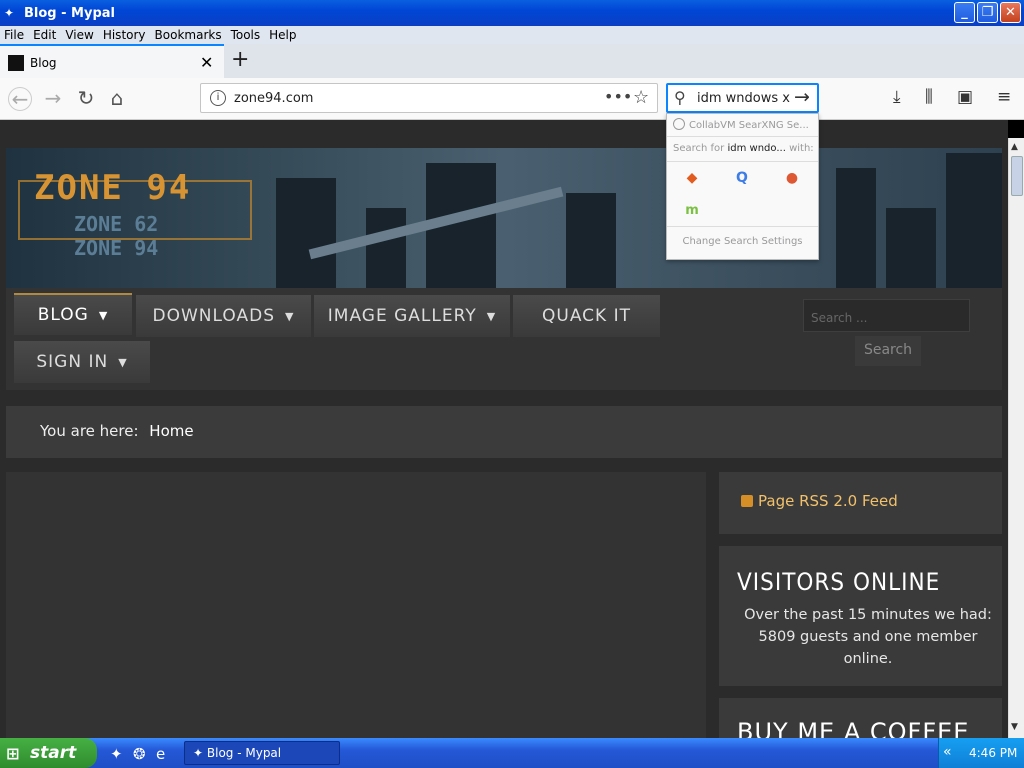 Image resolution: width=1024 pixels, height=768 pixels. What do you see at coordinates (171, 431) in the screenshot?
I see `breadcrumb-home-link: Home` at bounding box center [171, 431].